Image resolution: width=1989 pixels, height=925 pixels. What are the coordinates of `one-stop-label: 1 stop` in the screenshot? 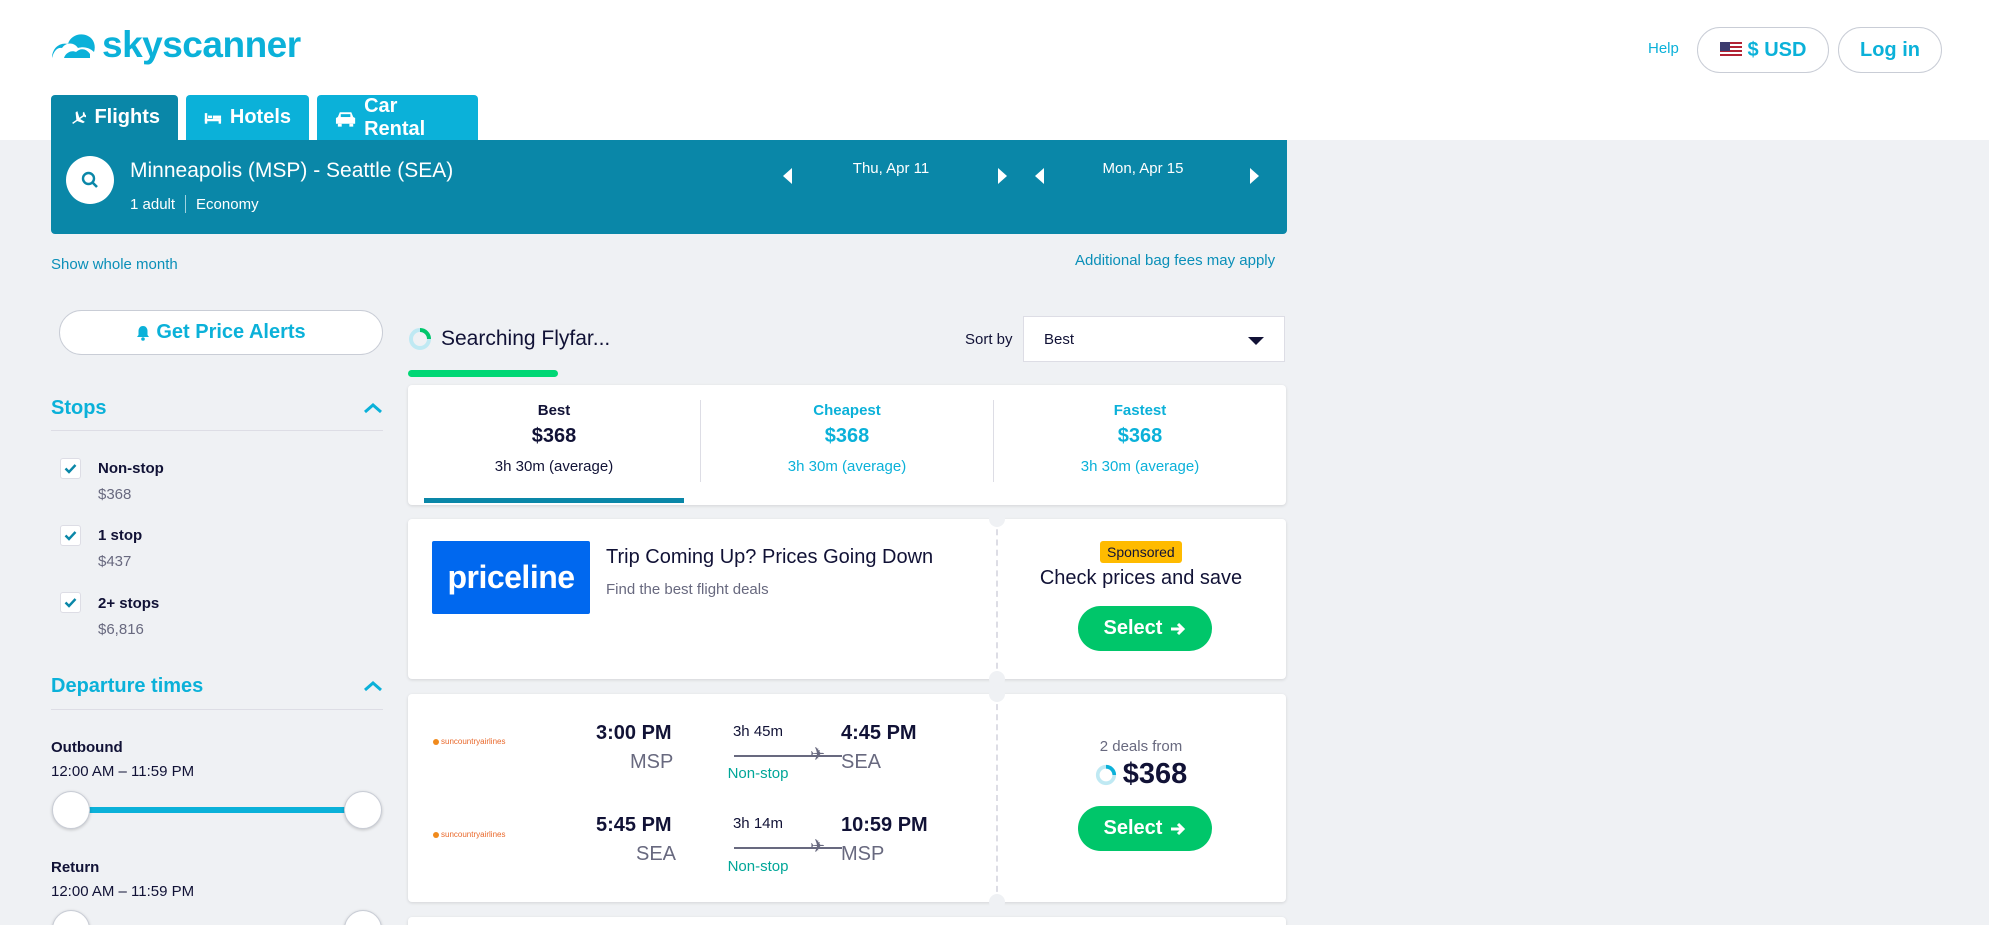 It's located at (120, 535).